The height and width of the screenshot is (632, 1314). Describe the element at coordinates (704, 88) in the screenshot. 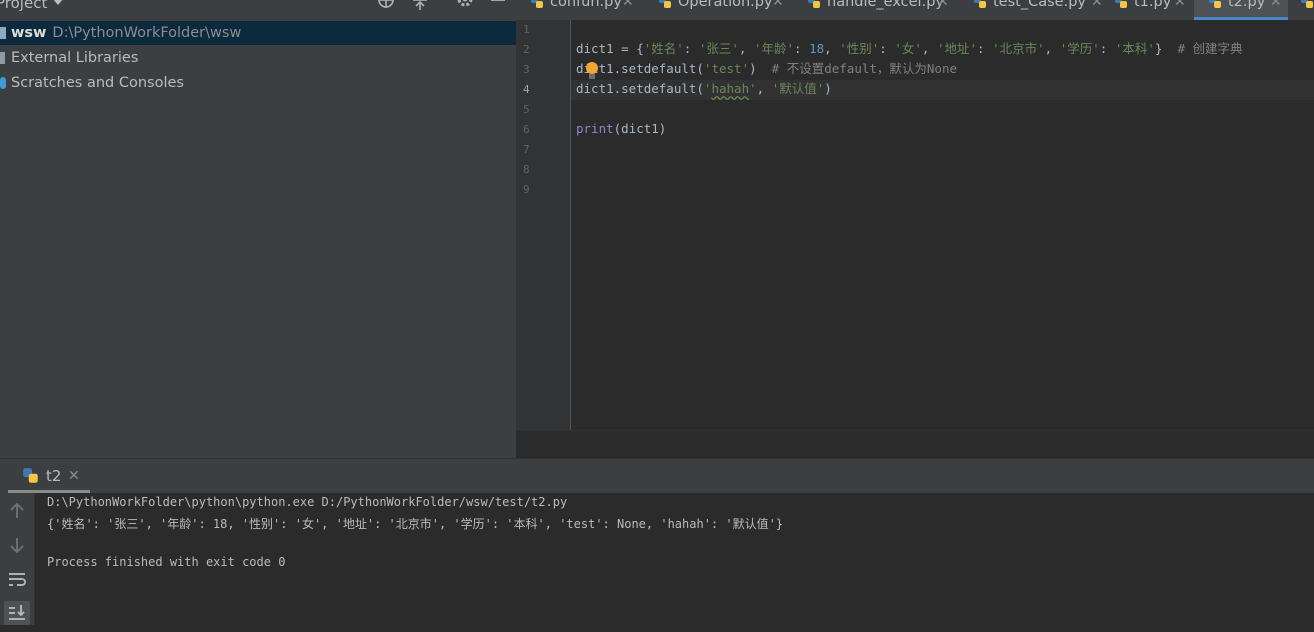

I see `code-line-4: dict1.setdefault('hahah', '默认值')` at that location.